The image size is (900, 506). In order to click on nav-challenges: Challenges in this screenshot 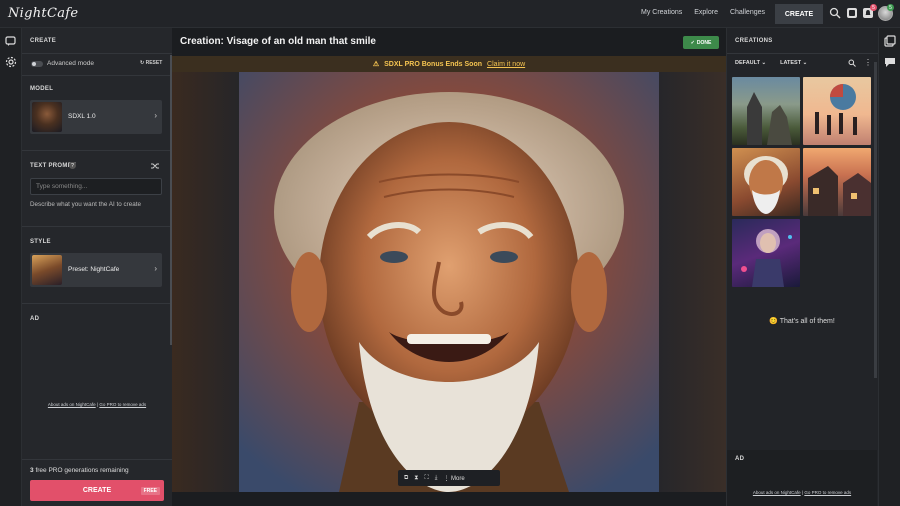, I will do `click(747, 12)`.